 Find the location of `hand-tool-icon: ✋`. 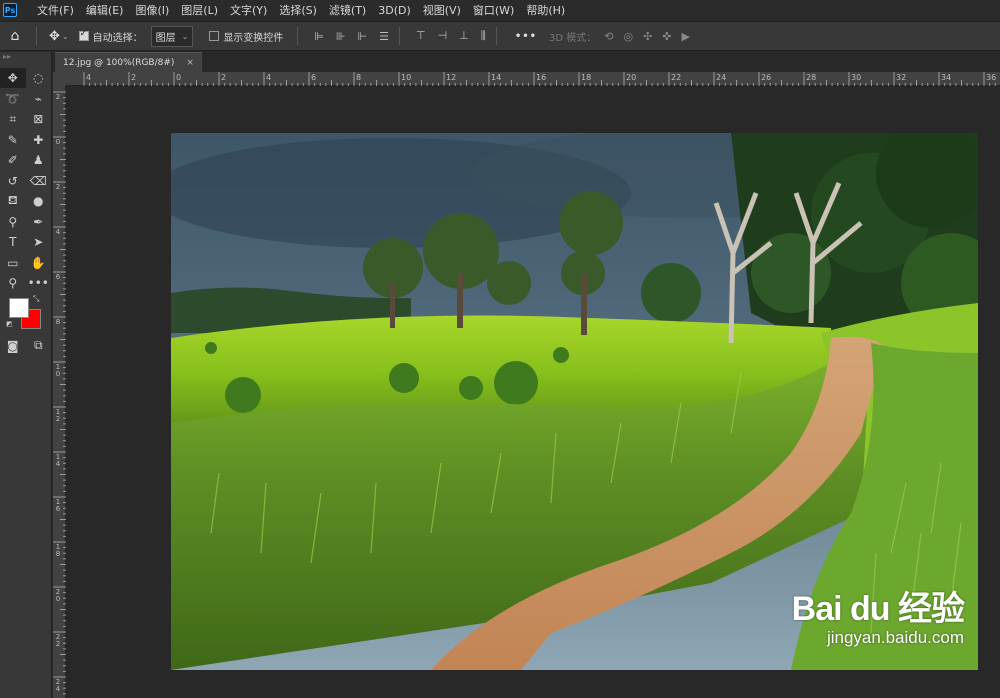

hand-tool-icon: ✋ is located at coordinates (39, 263).